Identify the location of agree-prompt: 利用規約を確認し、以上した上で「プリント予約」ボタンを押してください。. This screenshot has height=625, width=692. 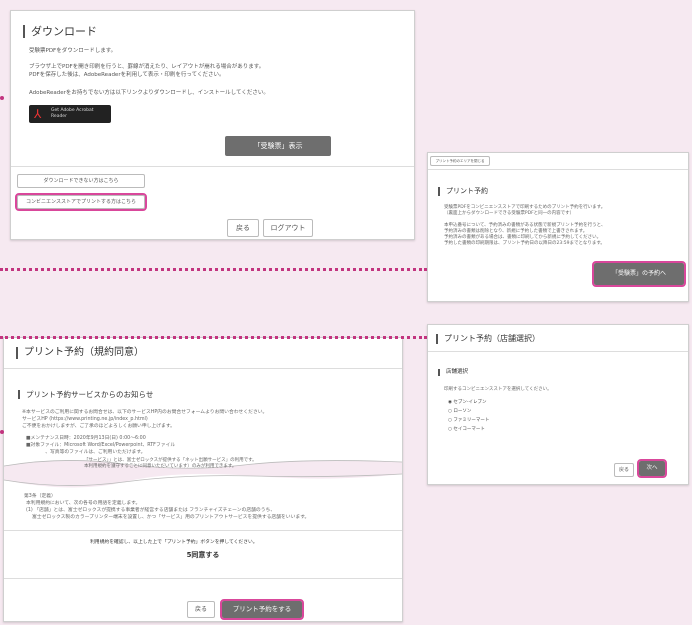
(174, 542).